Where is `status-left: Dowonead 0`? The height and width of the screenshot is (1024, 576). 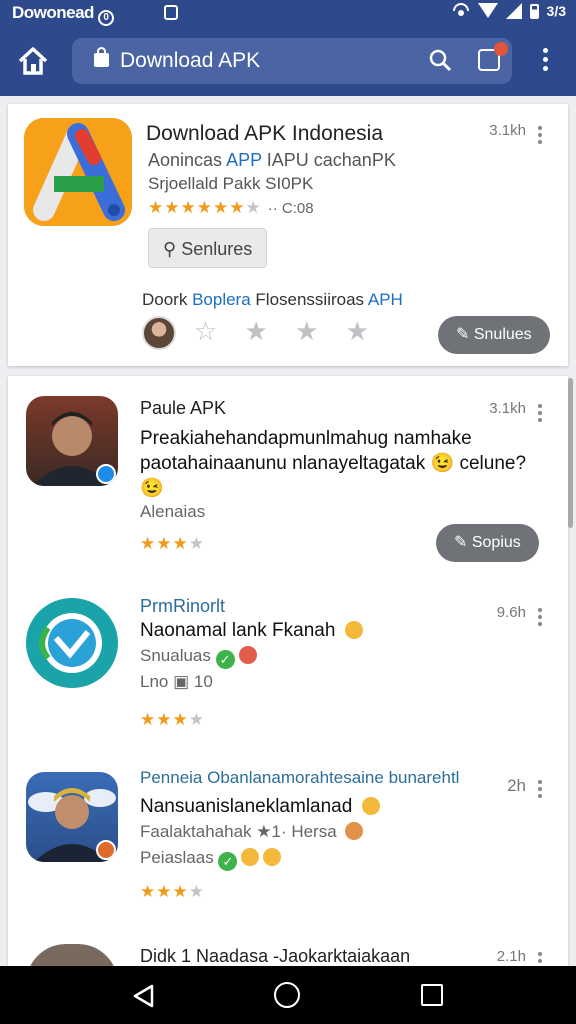 status-left: Dowonead 0 is located at coordinates (63, 14).